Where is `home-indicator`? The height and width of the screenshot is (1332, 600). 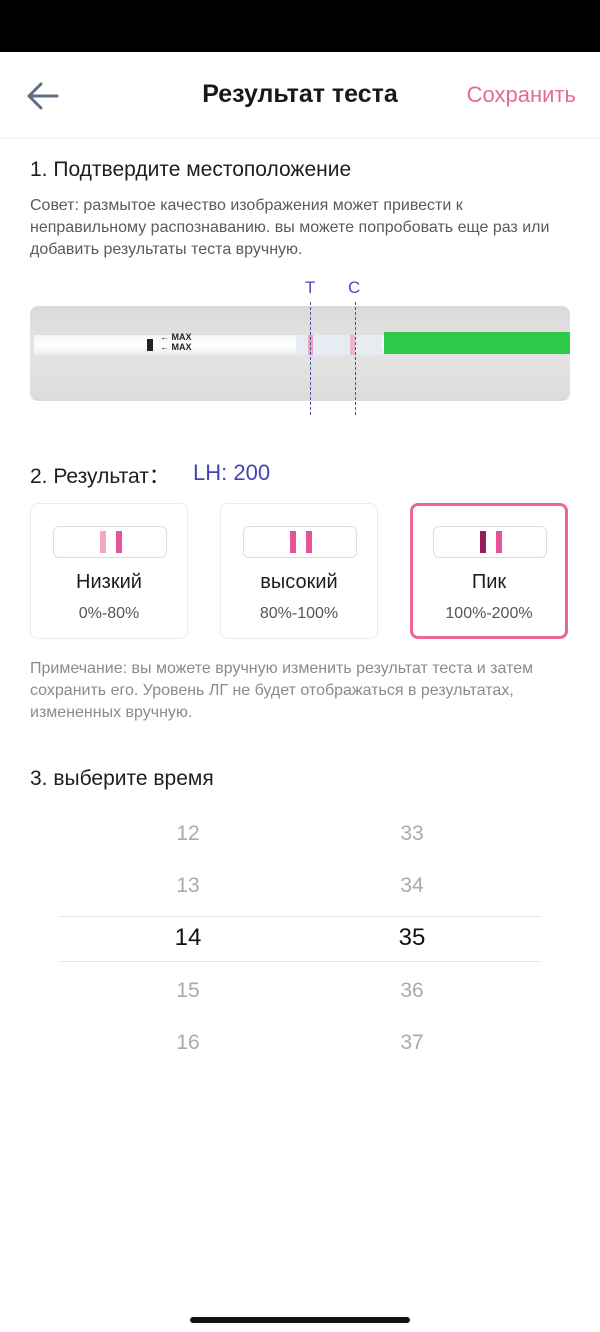
home-indicator is located at coordinates (300, 1320).